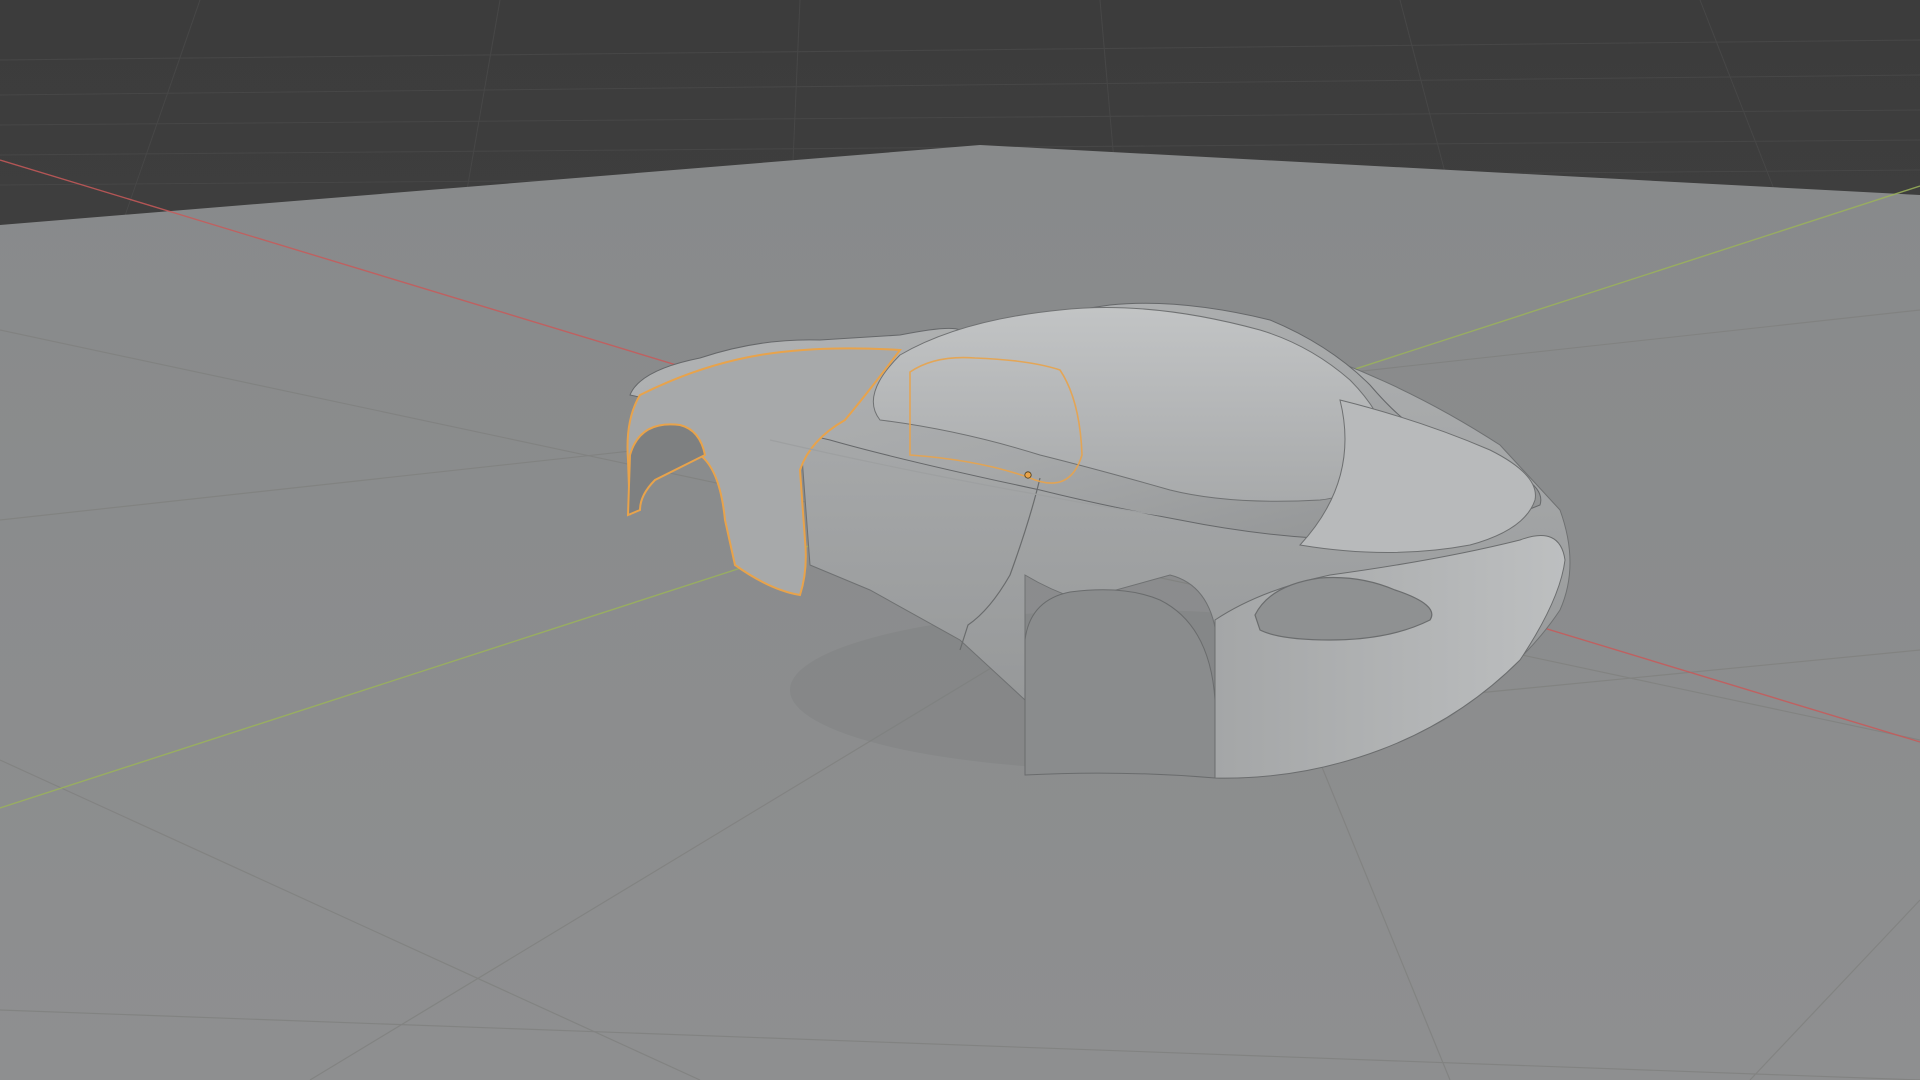  What do you see at coordinates (1028, 475) in the screenshot?
I see `object-origin-point` at bounding box center [1028, 475].